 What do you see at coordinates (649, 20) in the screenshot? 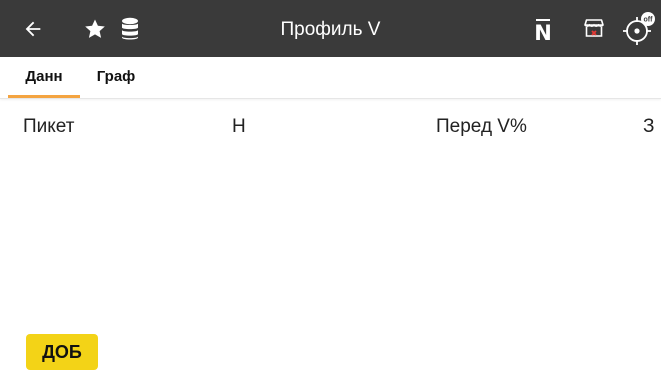
I see `gps-off-label: off` at bounding box center [649, 20].